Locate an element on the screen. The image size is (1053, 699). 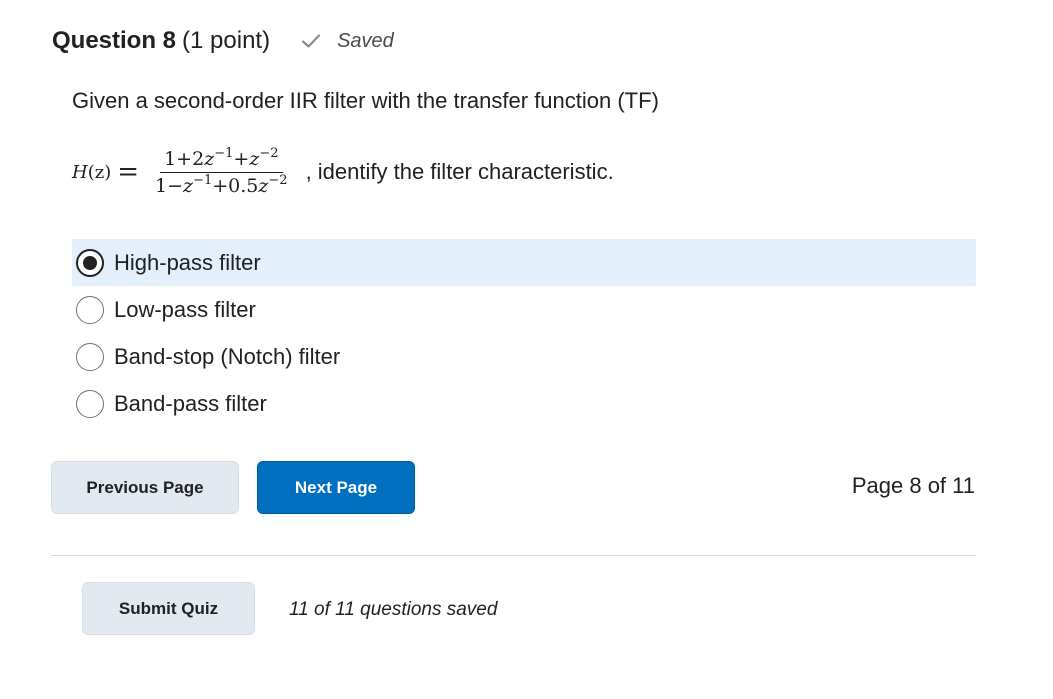
question-header: Question 8 (1 point) Saved is located at coordinates (223, 41).